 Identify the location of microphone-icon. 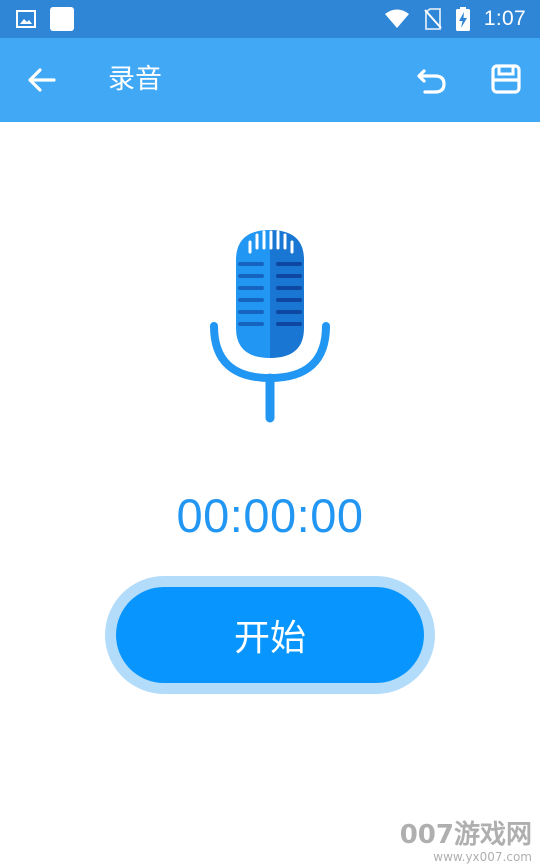
(270, 326).